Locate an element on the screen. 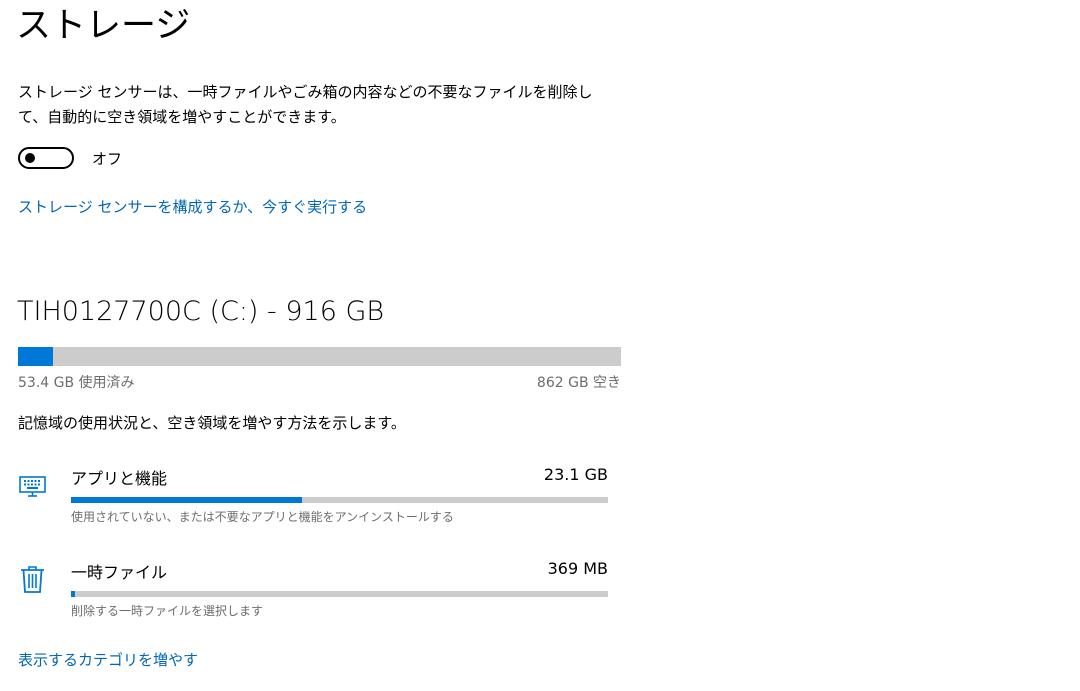  drive-description: 記憶域の使用状況と、空き領域を増やす方法を示します。 is located at coordinates (212, 423).